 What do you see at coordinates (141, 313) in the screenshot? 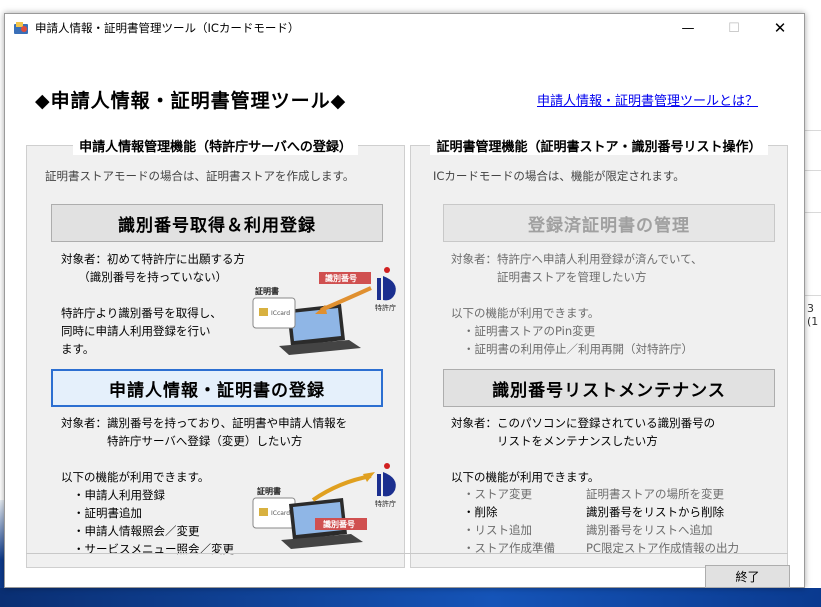
I see `desc-line: 特許庁より識別番号を取得し、` at bounding box center [141, 313].